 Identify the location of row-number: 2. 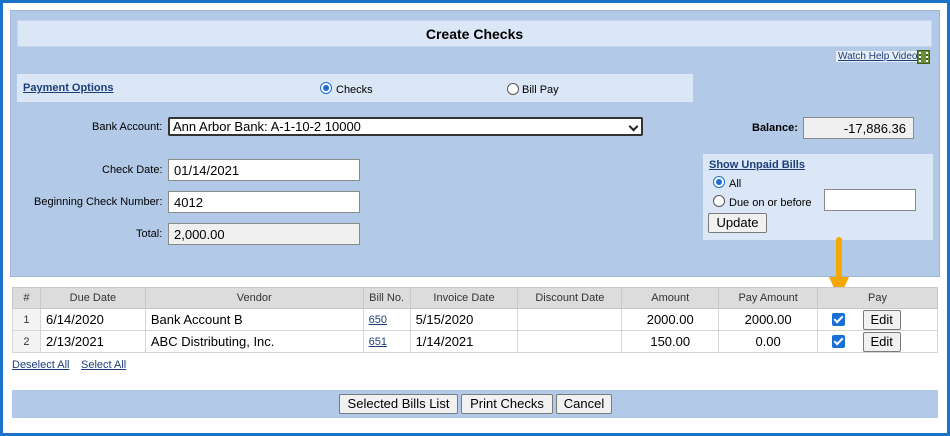
(26, 341).